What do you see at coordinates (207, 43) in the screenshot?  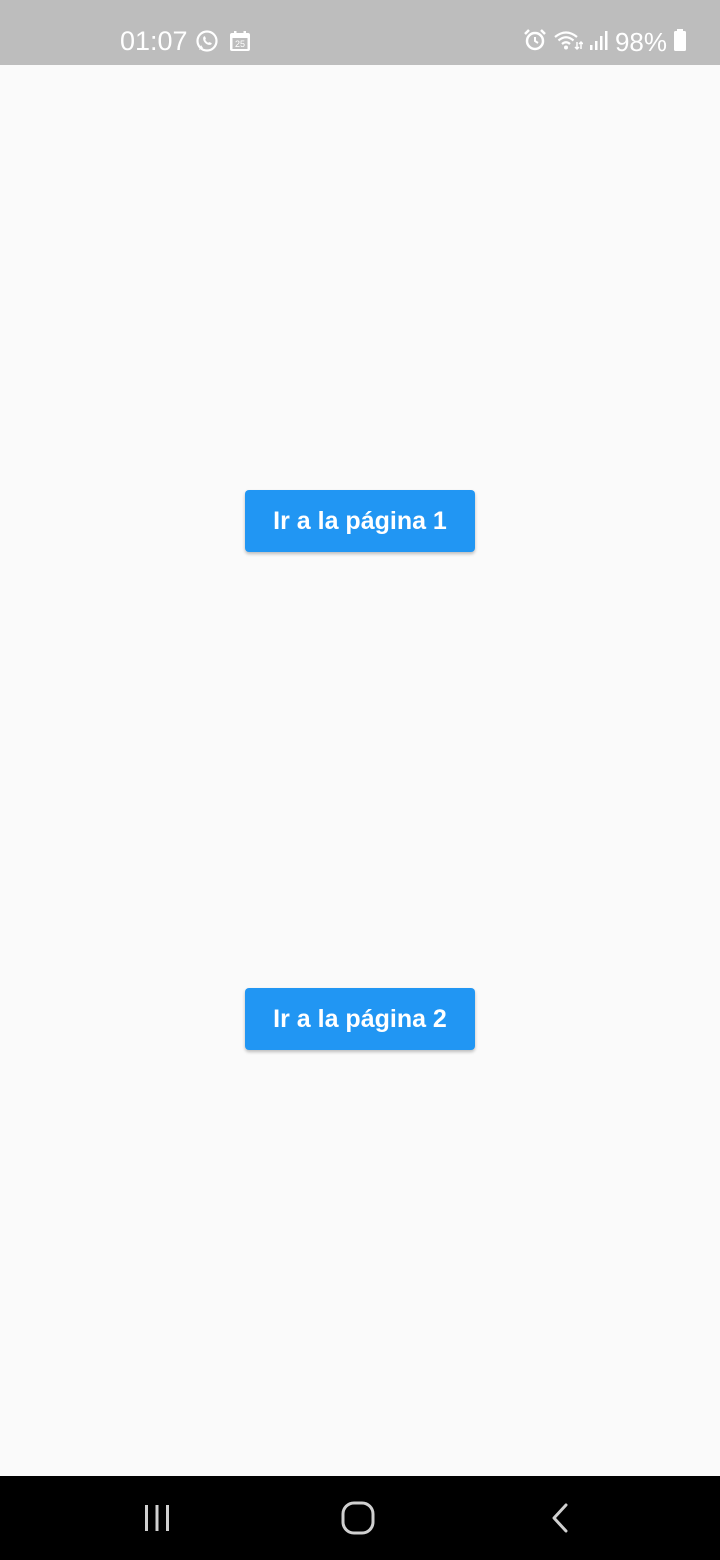 I see `whatsapp-icon` at bounding box center [207, 43].